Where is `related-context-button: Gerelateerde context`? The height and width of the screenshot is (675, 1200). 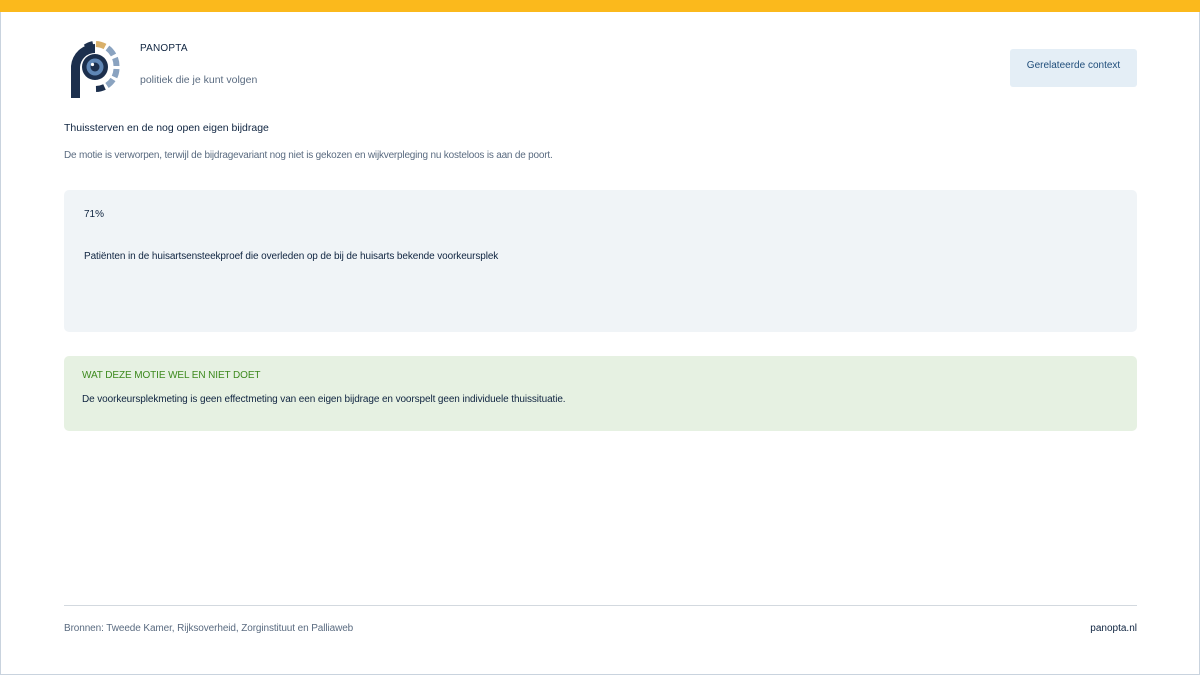
related-context-button: Gerelateerde context is located at coordinates (1073, 68).